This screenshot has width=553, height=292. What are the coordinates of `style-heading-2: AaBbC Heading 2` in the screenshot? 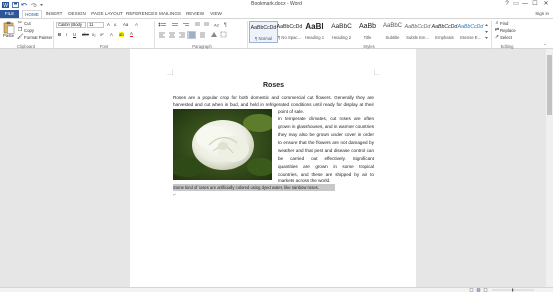 It's located at (341, 32).